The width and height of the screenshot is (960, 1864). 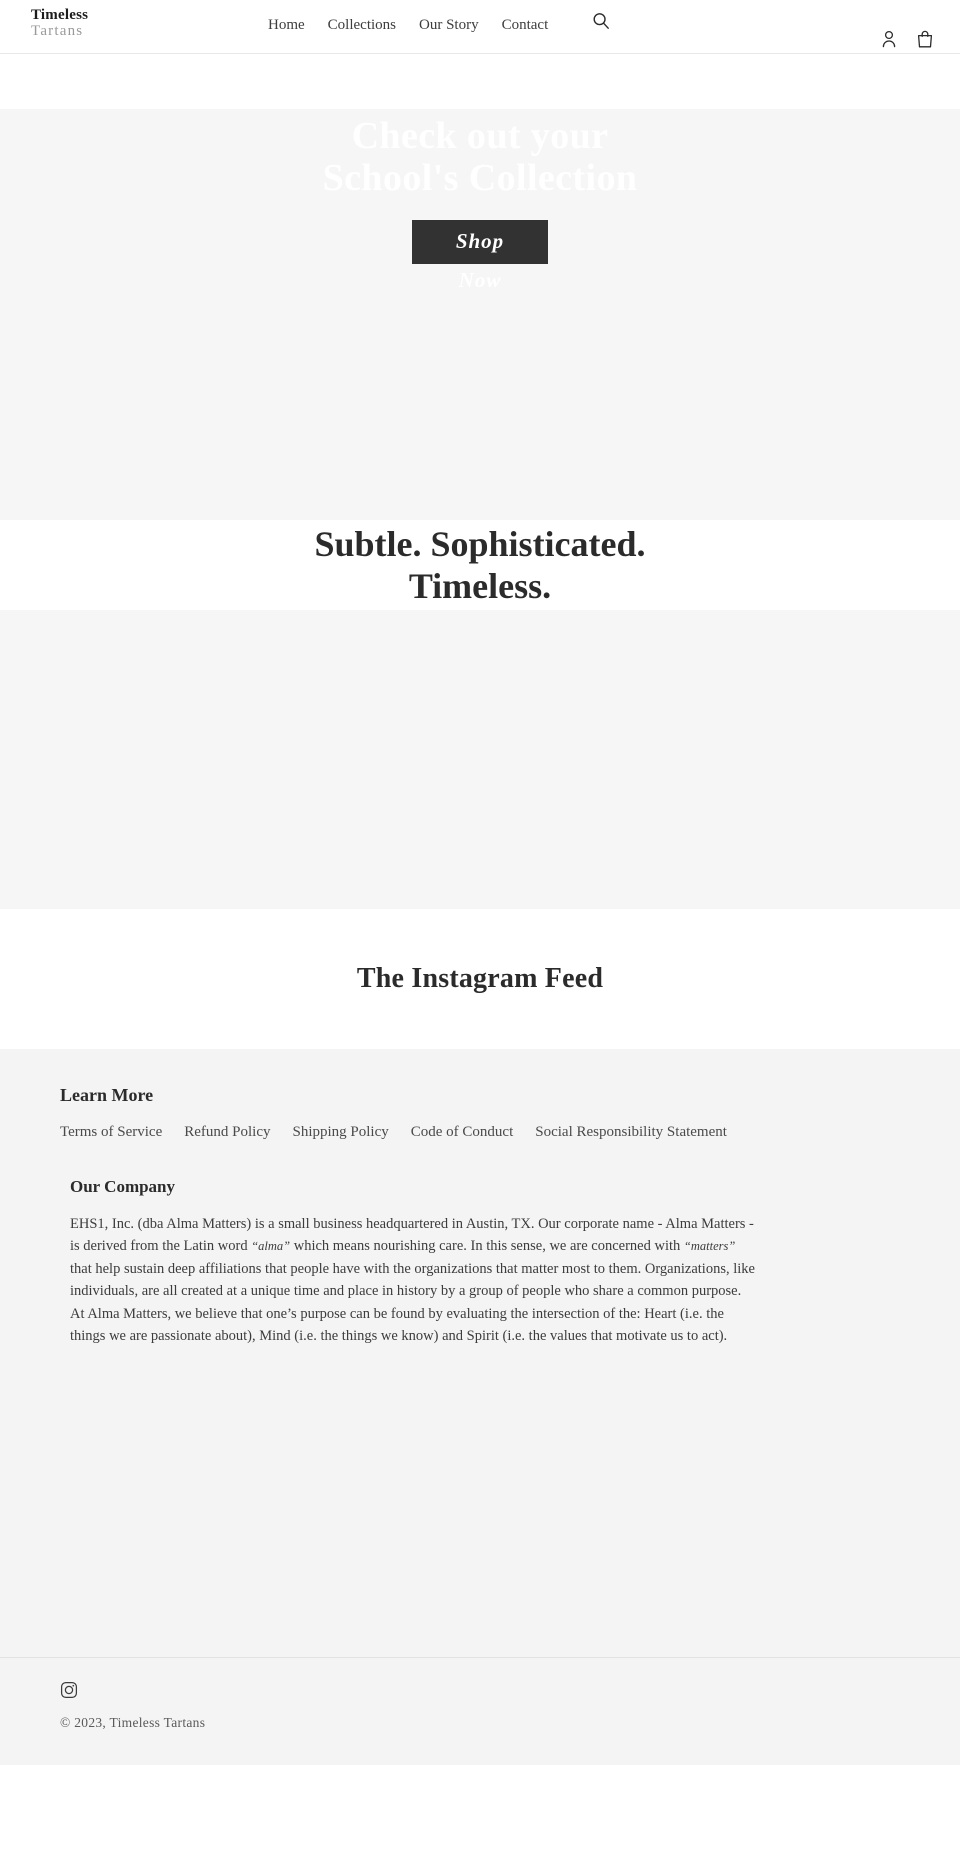 I want to click on hero-title: Check out your School's Collection, so click(x=480, y=154).